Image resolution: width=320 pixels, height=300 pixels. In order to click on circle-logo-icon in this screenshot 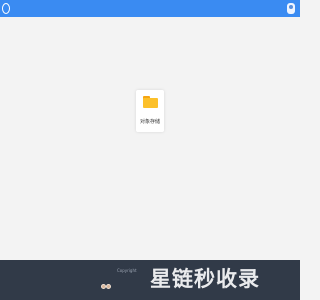, I will do `click(6, 8)`.